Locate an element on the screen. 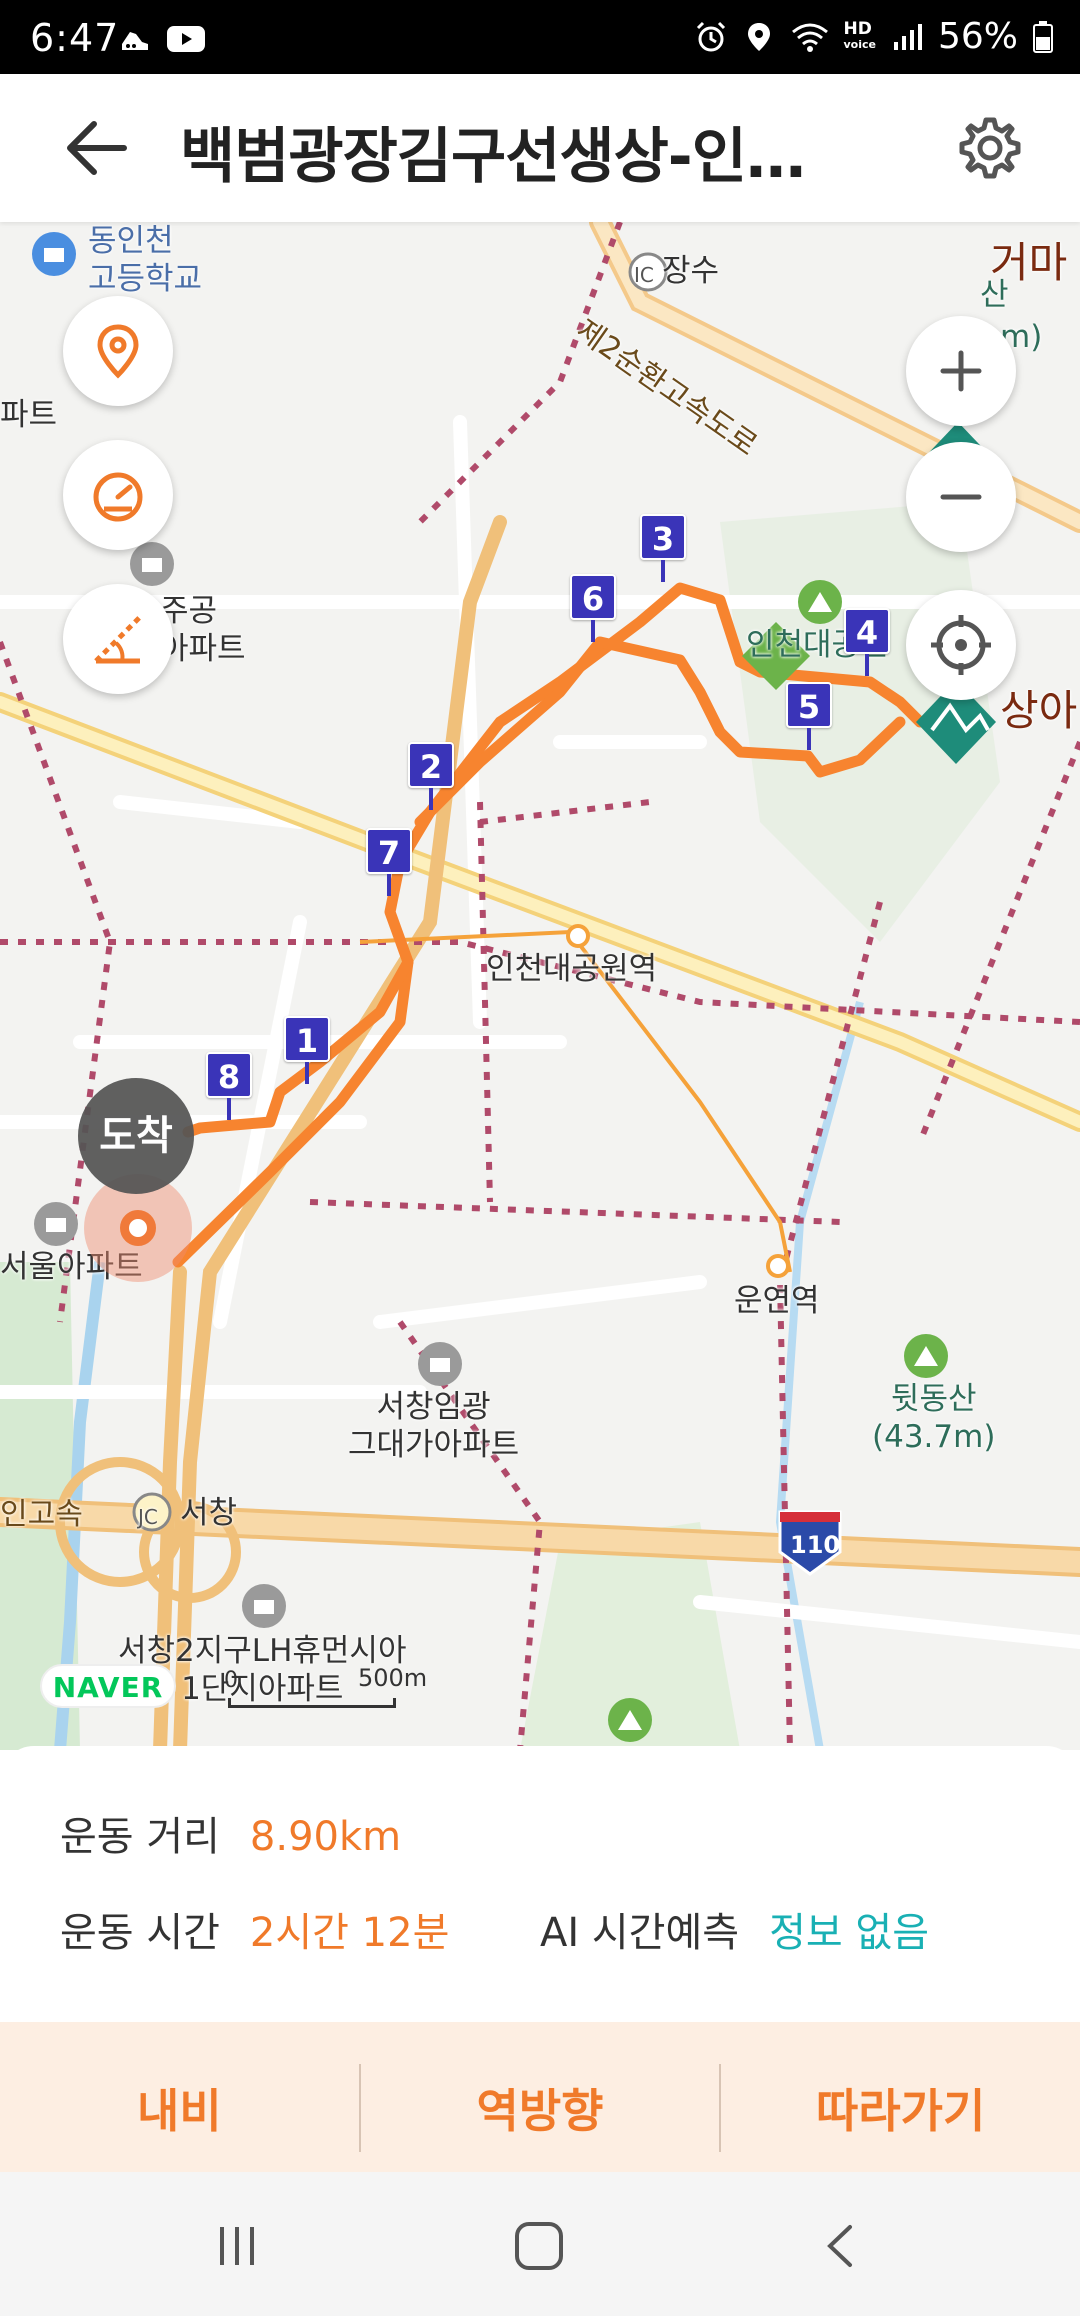 The height and width of the screenshot is (2316, 1080). action-bar: 내비 역방향 따라가기 is located at coordinates (540, 2108).